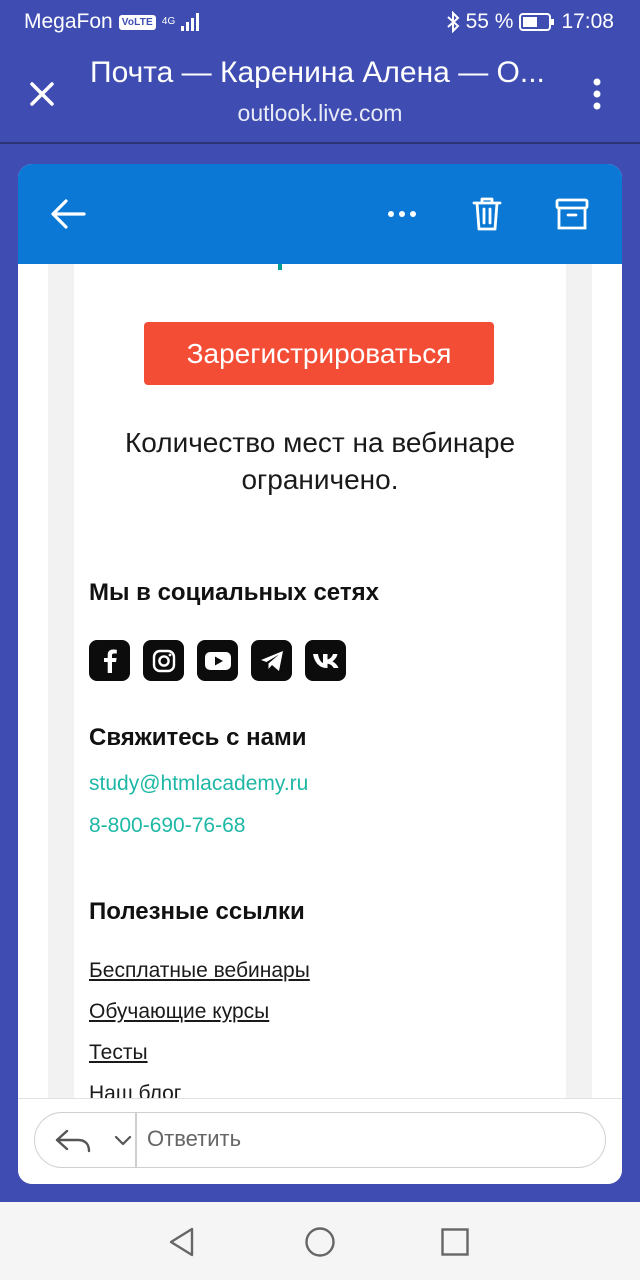 This screenshot has height=1280, width=640. I want to click on instagram-icon, so click(163, 660).